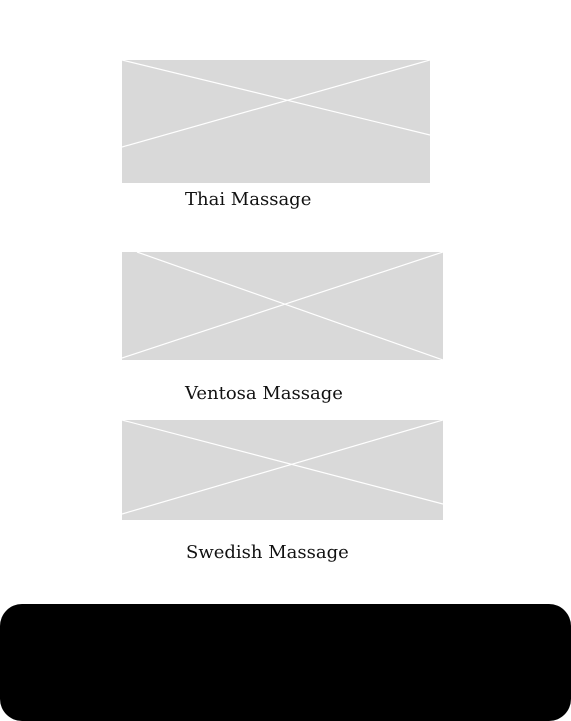 This screenshot has width=571, height=721. I want to click on ventosa-massage-image-placeholder, so click(282, 306).